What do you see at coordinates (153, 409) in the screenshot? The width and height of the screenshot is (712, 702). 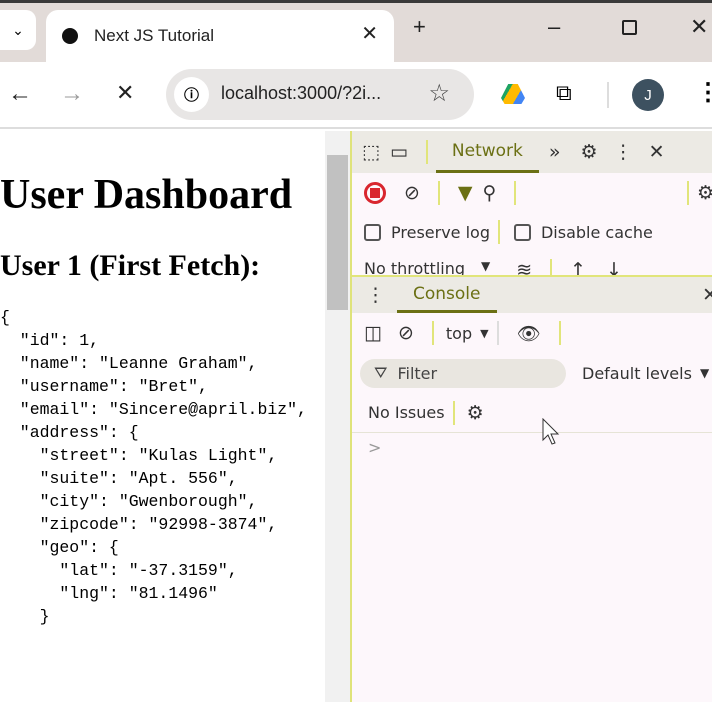 I see `json-line: "email": "Sincere@april.biz",` at bounding box center [153, 409].